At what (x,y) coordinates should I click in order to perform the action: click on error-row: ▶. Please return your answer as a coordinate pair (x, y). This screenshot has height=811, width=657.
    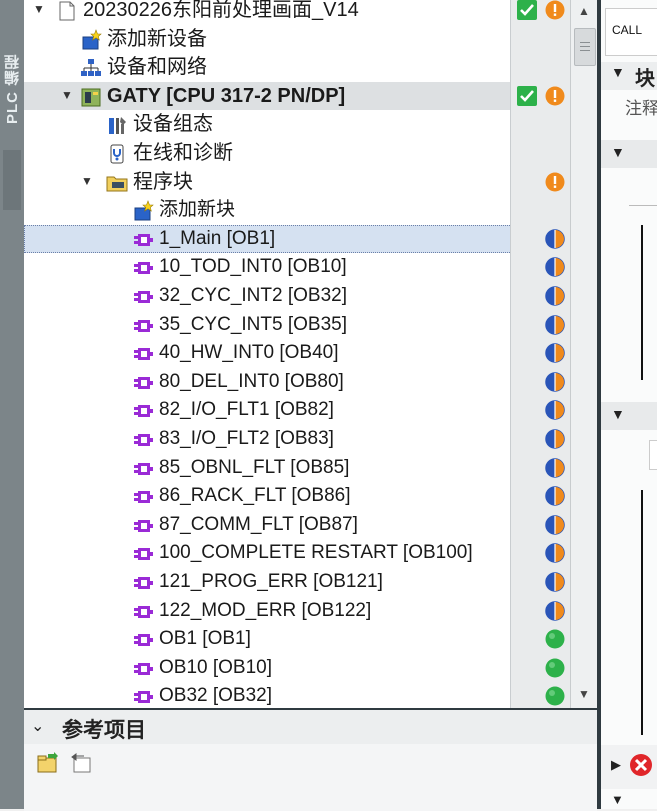
    Looking at the image, I should click on (629, 767).